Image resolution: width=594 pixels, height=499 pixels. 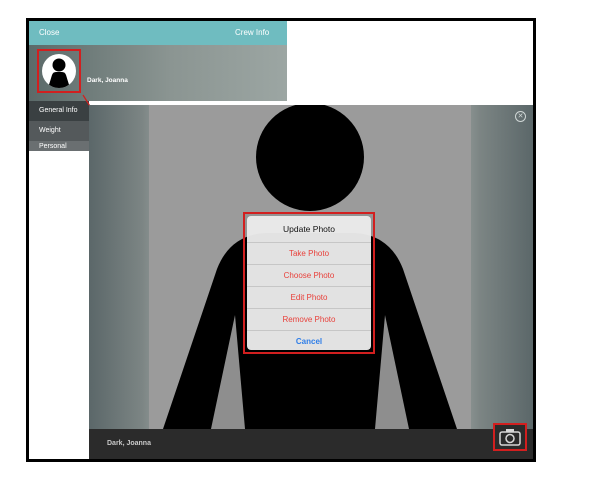 What do you see at coordinates (520, 116) in the screenshot?
I see `close-icon: ✕` at bounding box center [520, 116].